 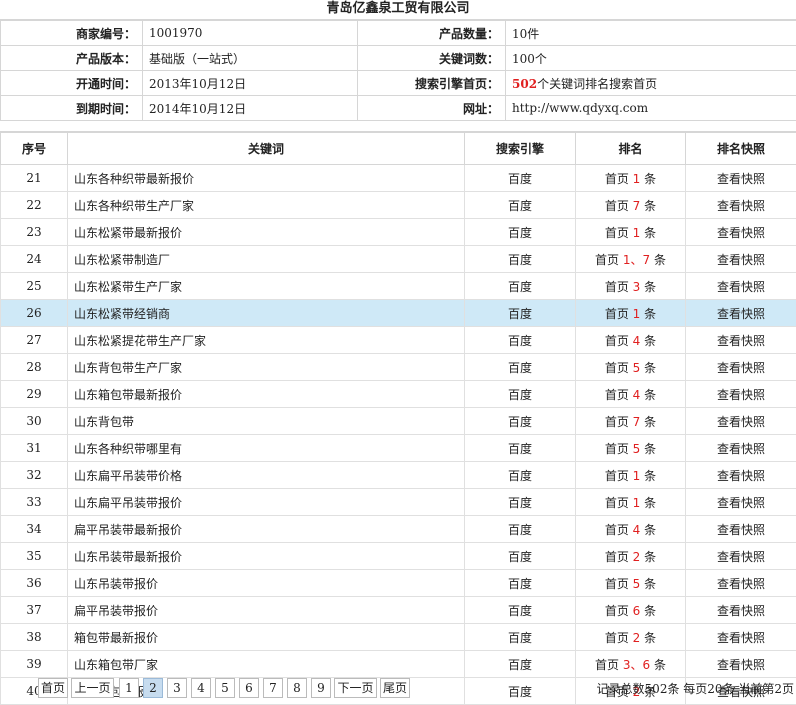 What do you see at coordinates (72, 33) in the screenshot?
I see `merchant-id-label: 商家编号：` at bounding box center [72, 33].